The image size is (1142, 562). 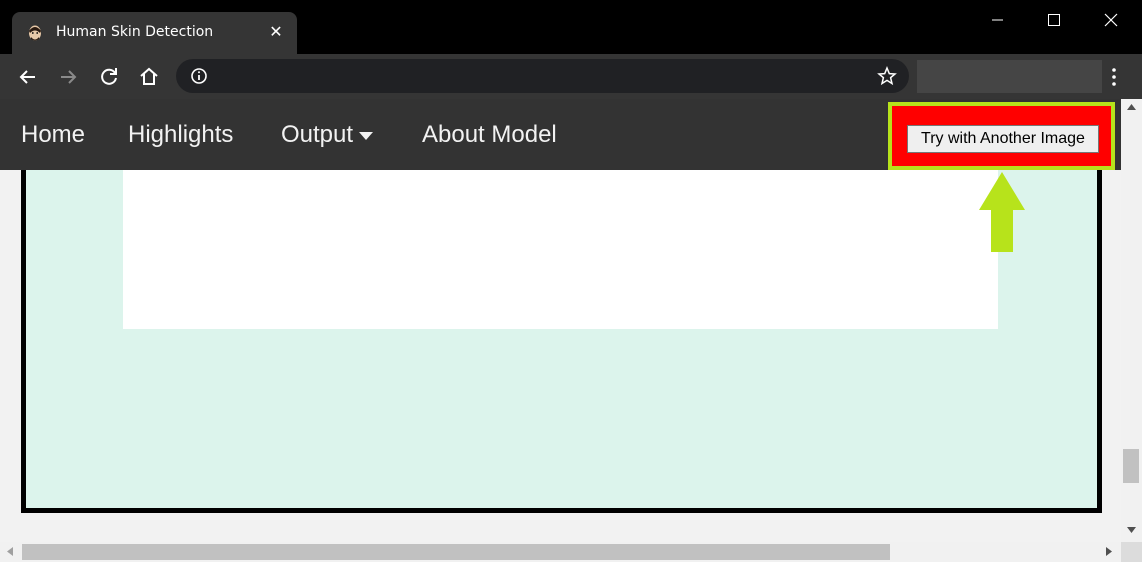 What do you see at coordinates (10, 551) in the screenshot?
I see `scroll-left-icon` at bounding box center [10, 551].